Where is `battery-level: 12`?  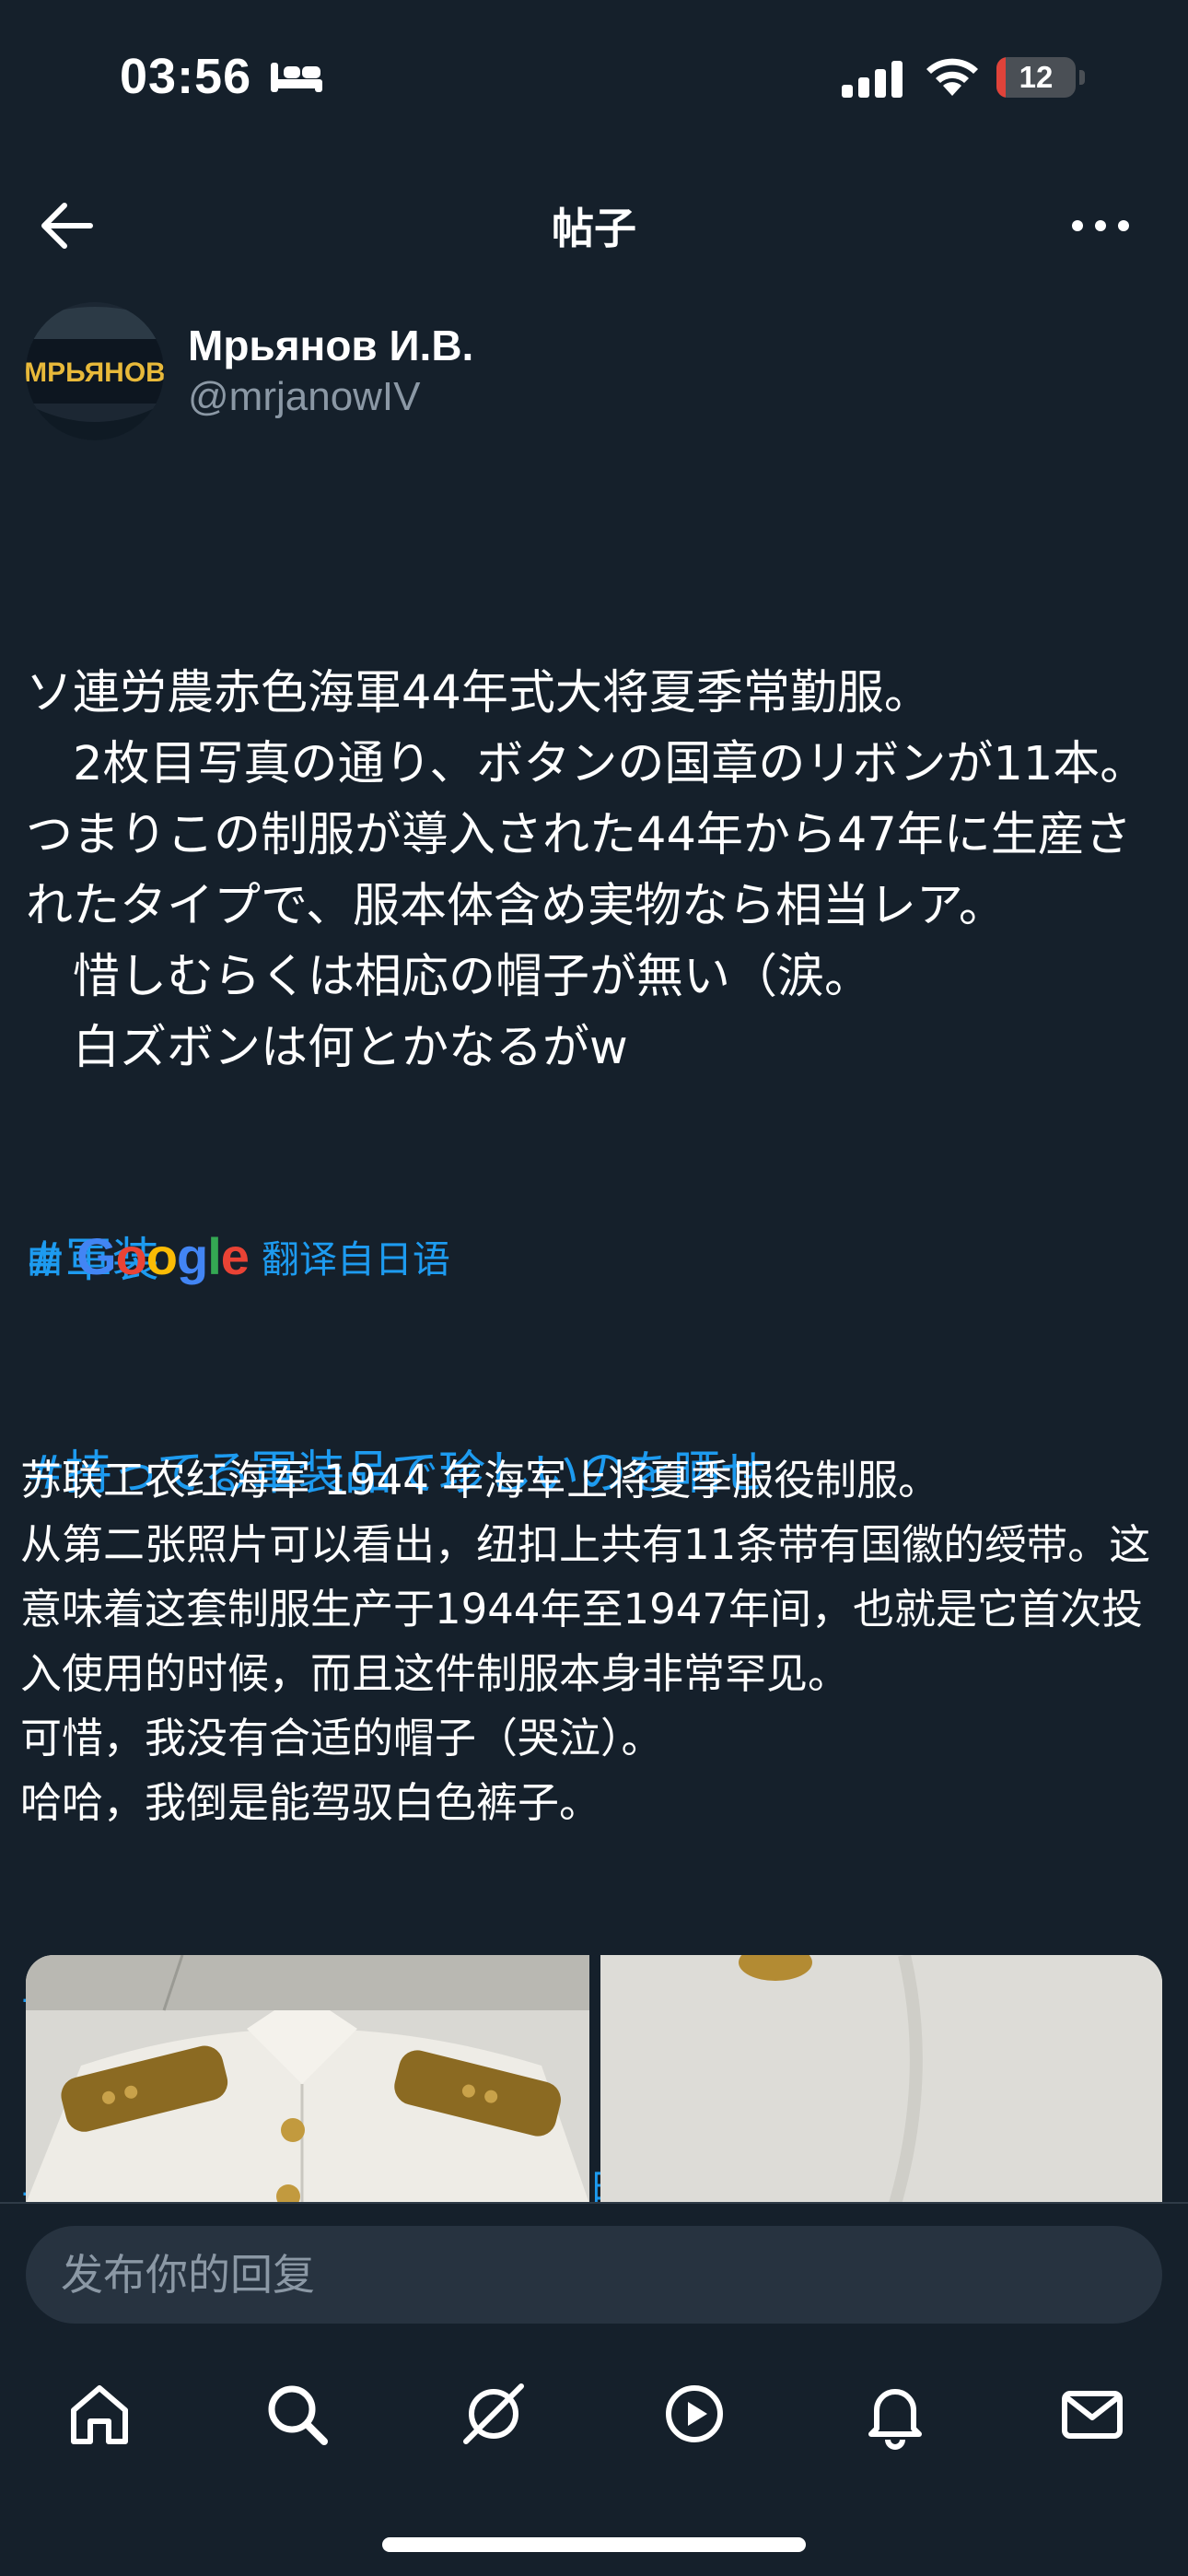
battery-level: 12 is located at coordinates (1036, 77).